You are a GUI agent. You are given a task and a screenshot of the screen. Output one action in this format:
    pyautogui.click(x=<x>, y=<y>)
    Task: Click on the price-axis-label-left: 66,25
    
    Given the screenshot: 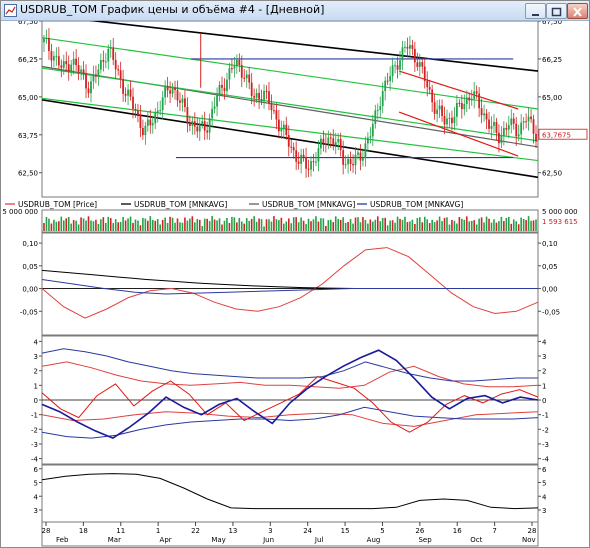 What is the action you would take?
    pyautogui.click(x=28, y=60)
    